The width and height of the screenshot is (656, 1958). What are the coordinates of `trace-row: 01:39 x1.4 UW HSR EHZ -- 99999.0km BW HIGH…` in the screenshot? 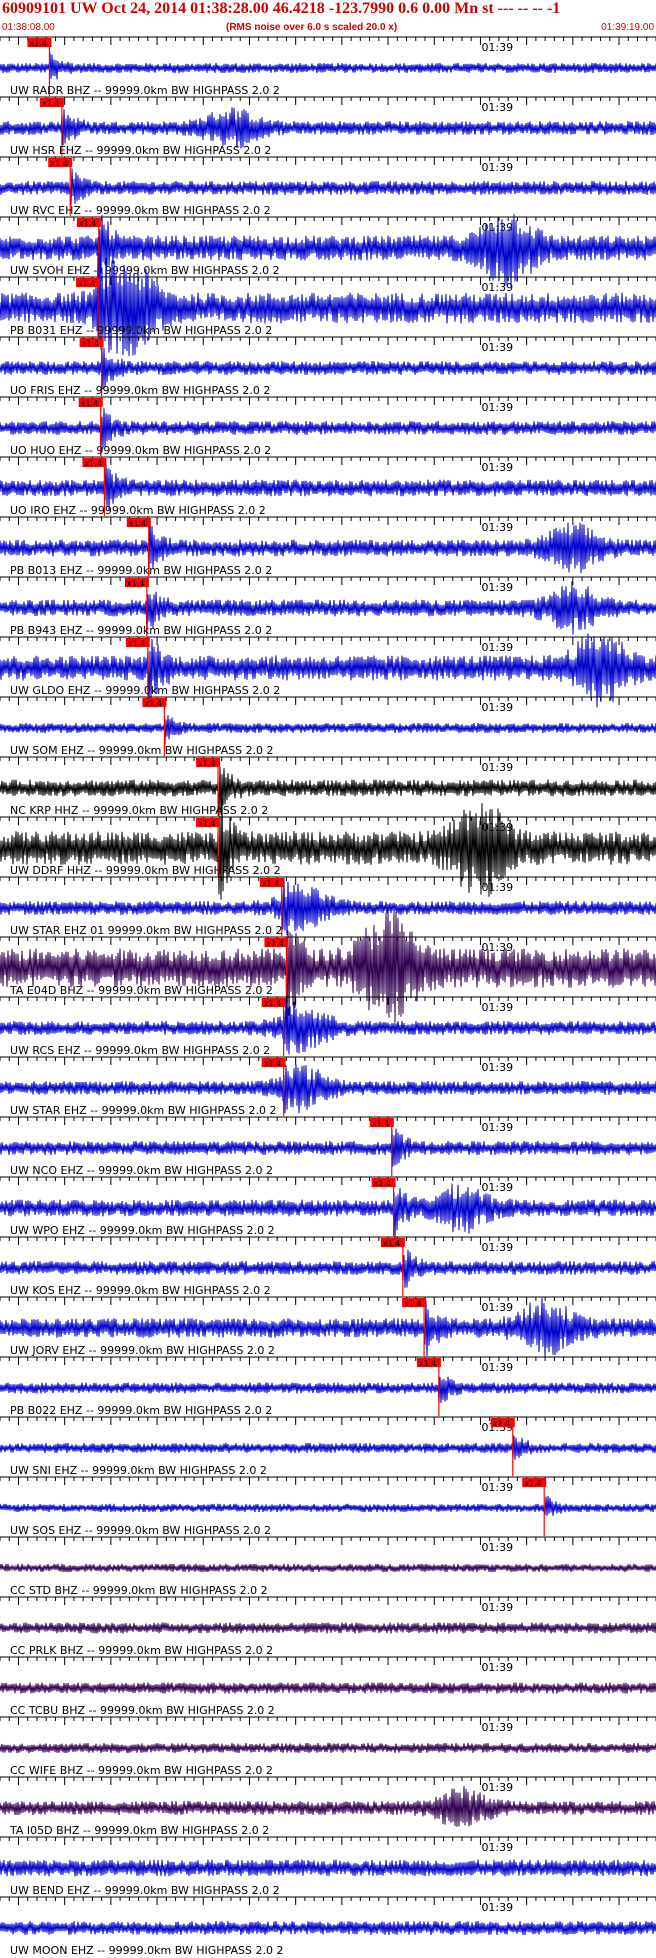 It's located at (328, 126).